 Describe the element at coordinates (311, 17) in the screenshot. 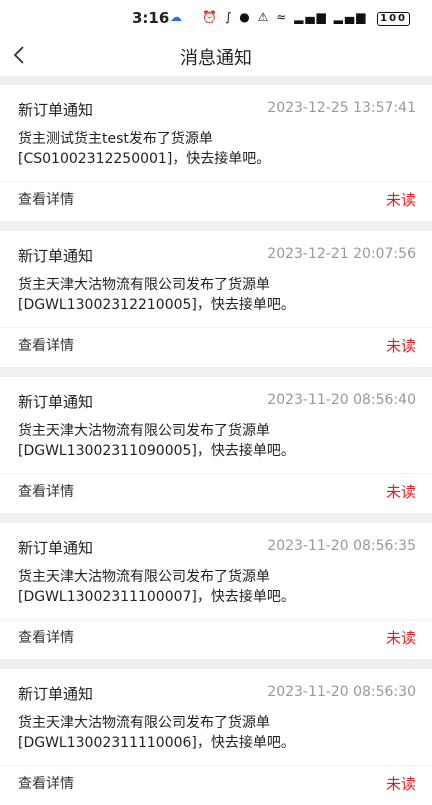

I see `signal-icon: ▂▄▆` at that location.